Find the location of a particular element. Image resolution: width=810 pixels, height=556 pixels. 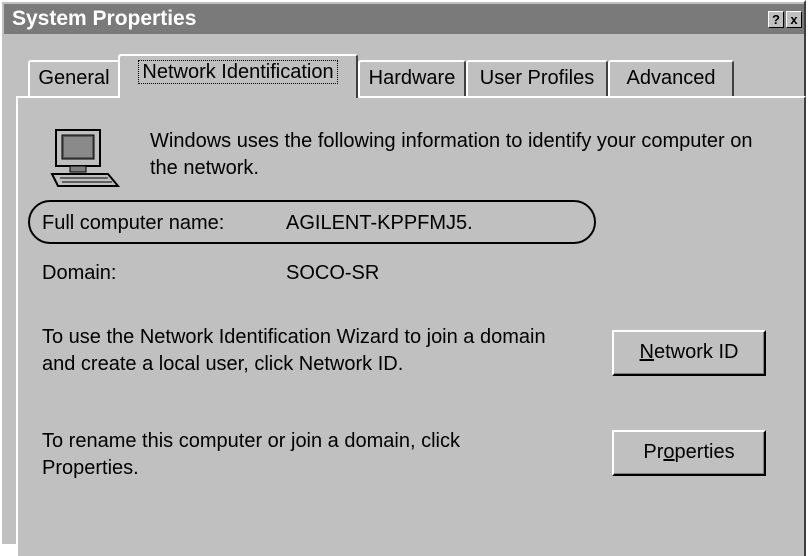

domain-label: Domain: is located at coordinates (79, 273).